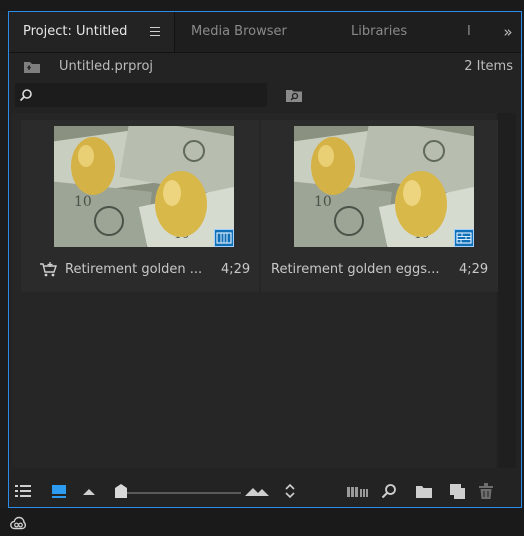 This screenshot has height=536, width=524. I want to click on large-mountain-icon, so click(257, 492).